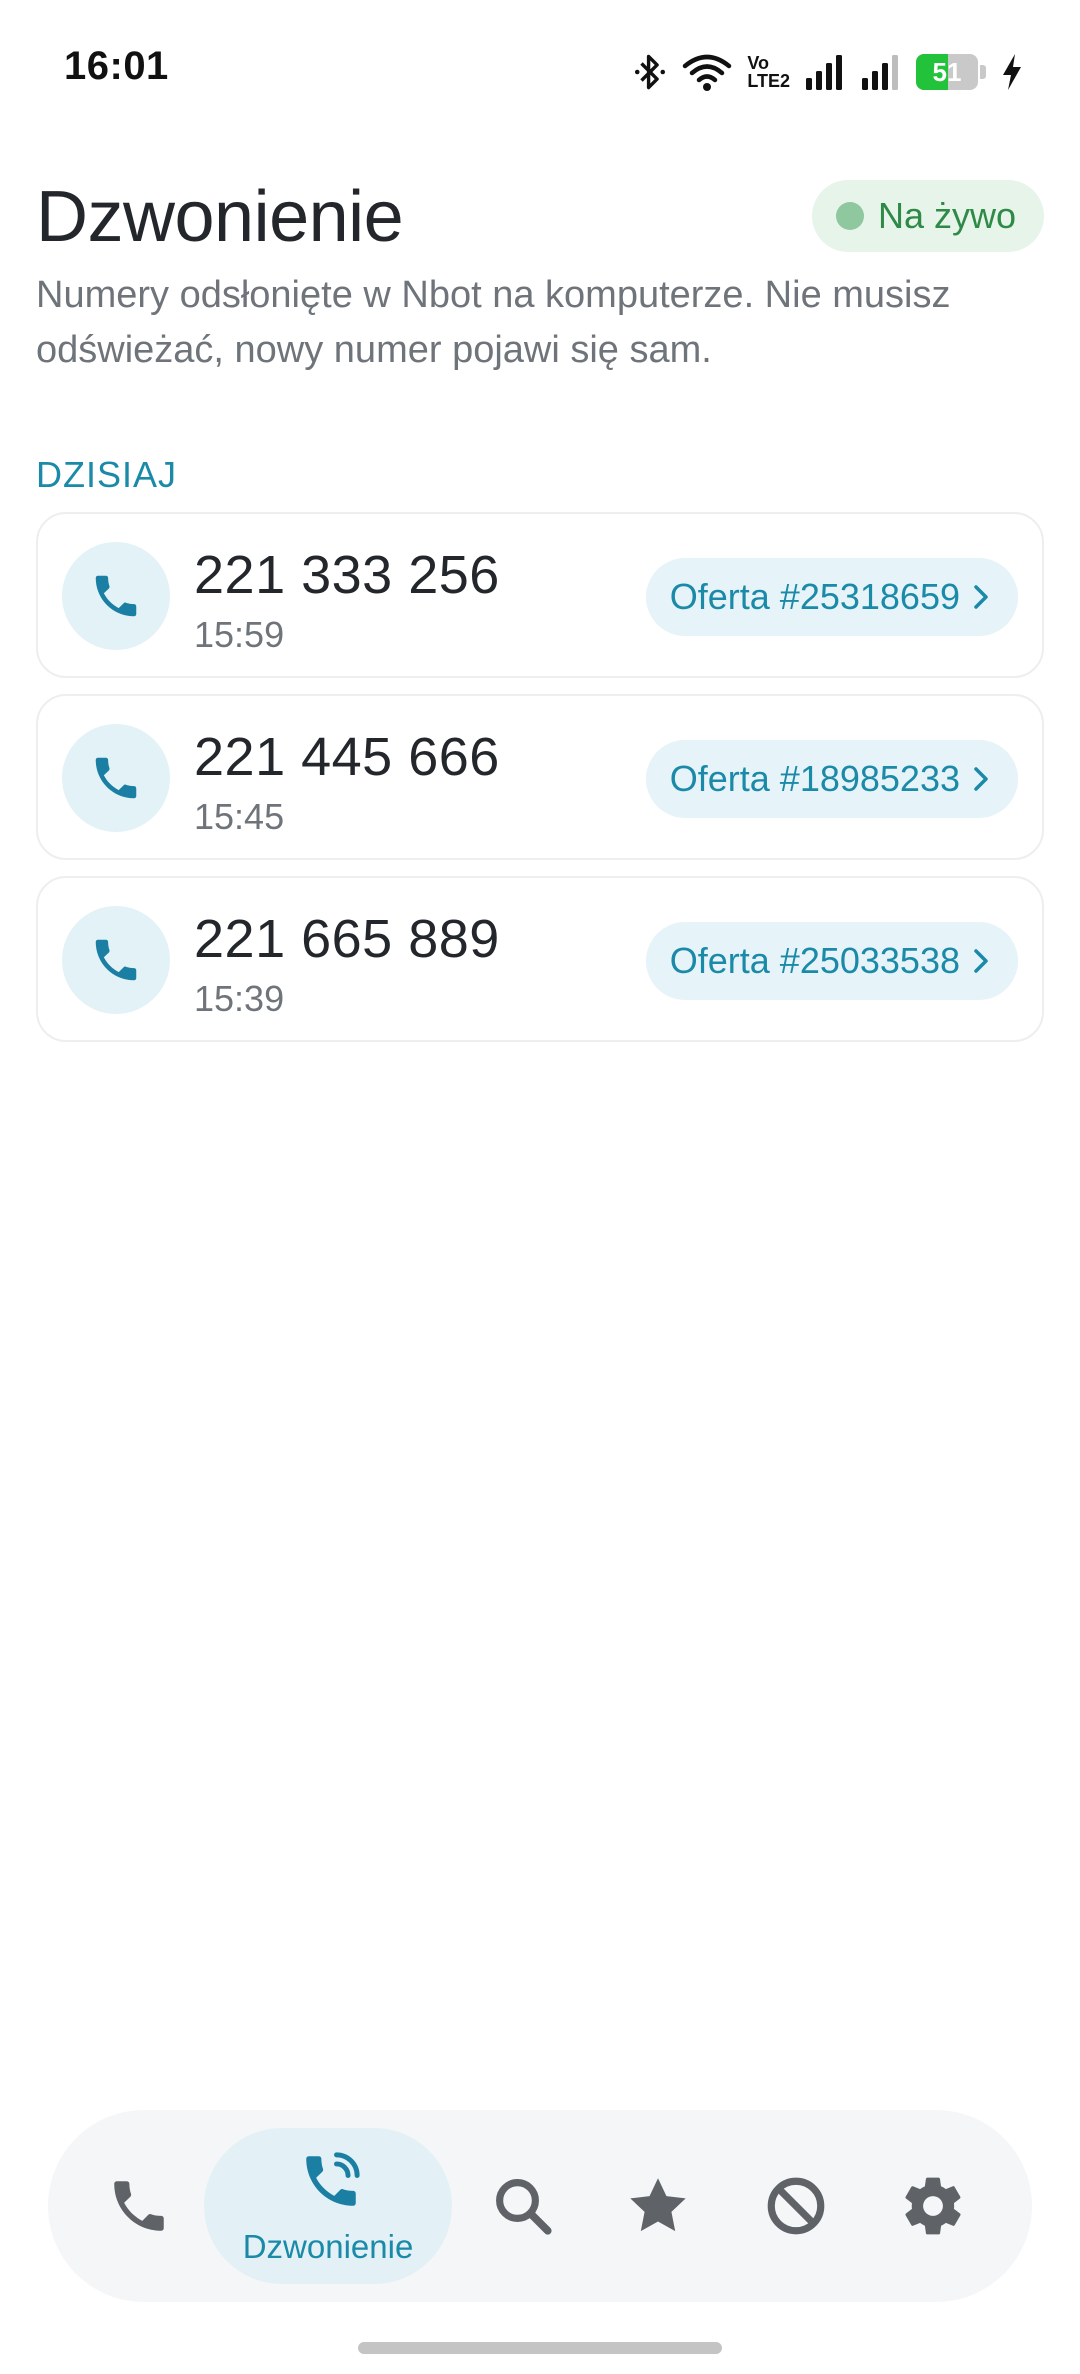 The height and width of the screenshot is (2374, 1080). I want to click on offer-link: Oferta #25033538, so click(831, 961).